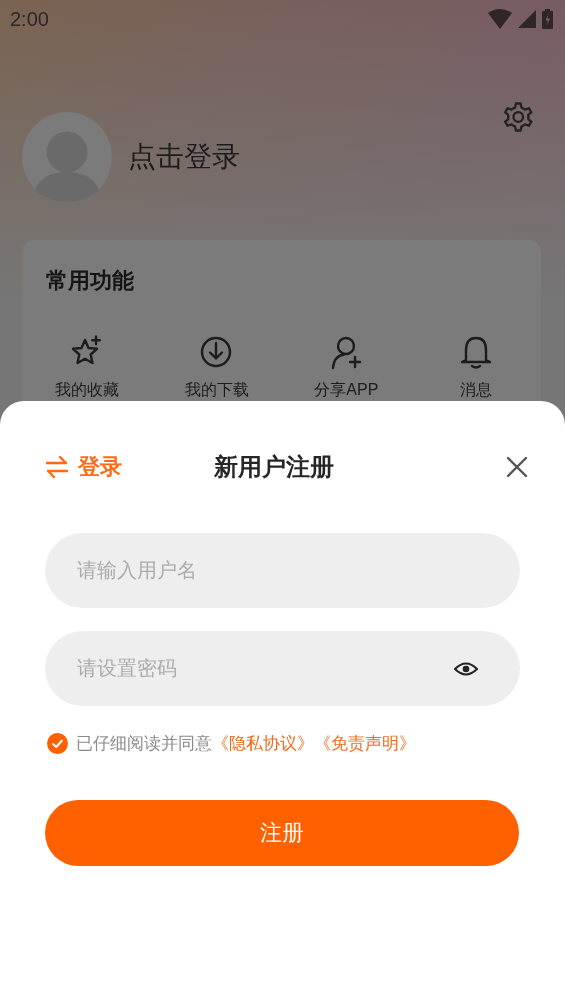 The image size is (565, 1005). What do you see at coordinates (57, 743) in the screenshot?
I see `agreement-checkbox` at bounding box center [57, 743].